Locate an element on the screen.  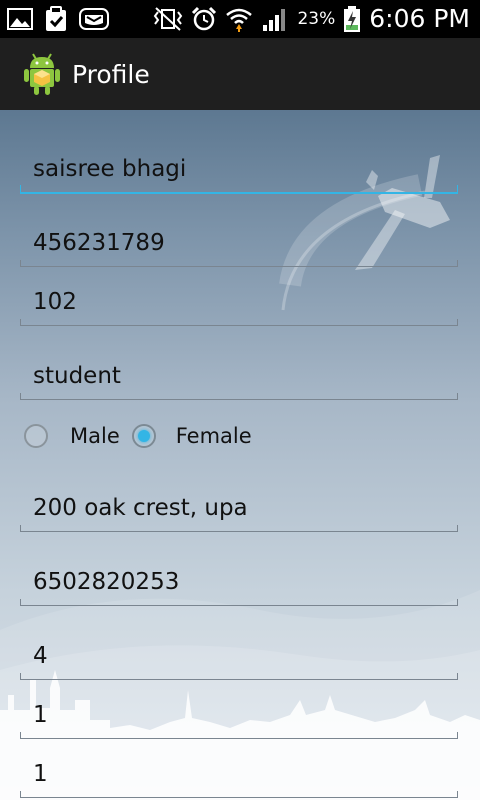
battery-charging-icon is located at coordinates (352, 18).